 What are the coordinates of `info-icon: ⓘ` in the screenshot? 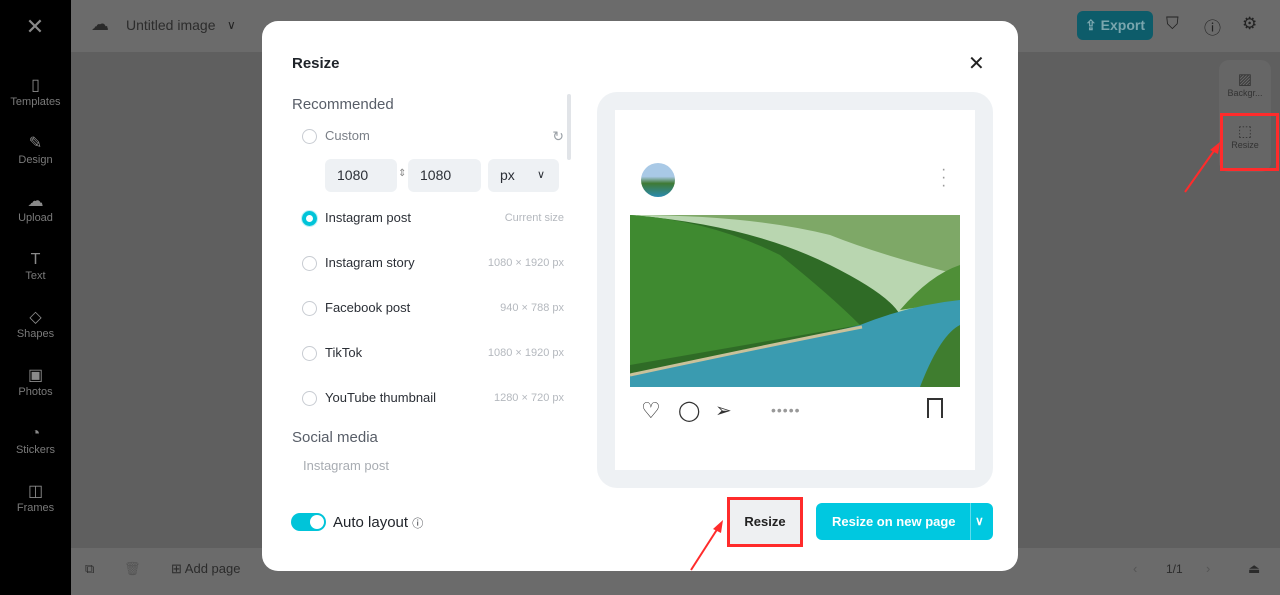 It's located at (417, 524).